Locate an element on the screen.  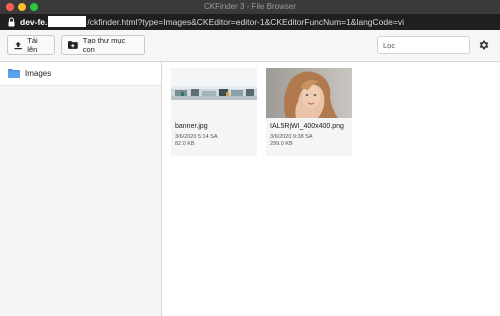
folder-item-images: Images is located at coordinates (80, 74).